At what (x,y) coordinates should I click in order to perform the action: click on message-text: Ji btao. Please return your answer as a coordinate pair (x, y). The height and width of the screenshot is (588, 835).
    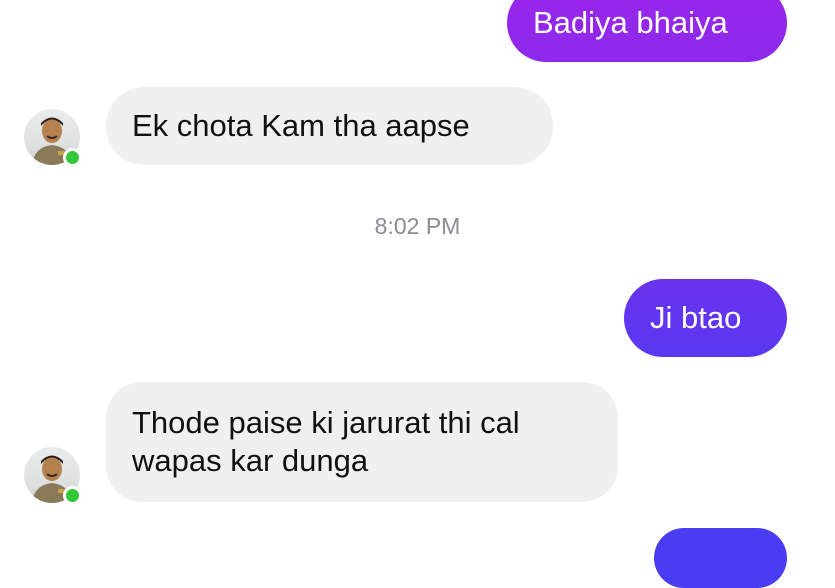
    Looking at the image, I should click on (696, 317).